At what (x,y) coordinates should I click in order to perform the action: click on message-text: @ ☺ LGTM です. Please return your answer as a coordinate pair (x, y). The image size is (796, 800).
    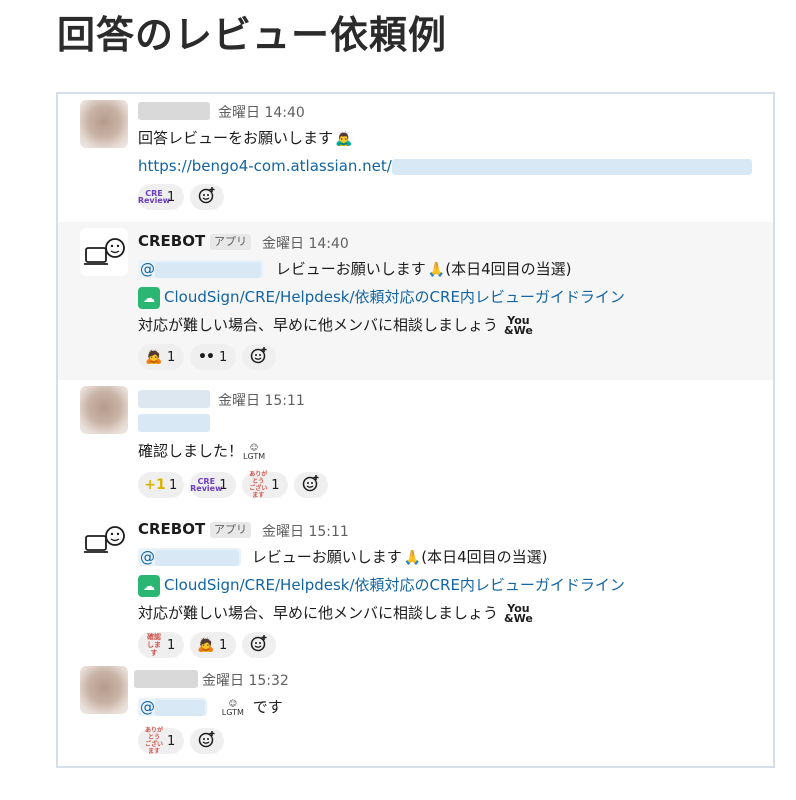
    Looking at the image, I should click on (210, 707).